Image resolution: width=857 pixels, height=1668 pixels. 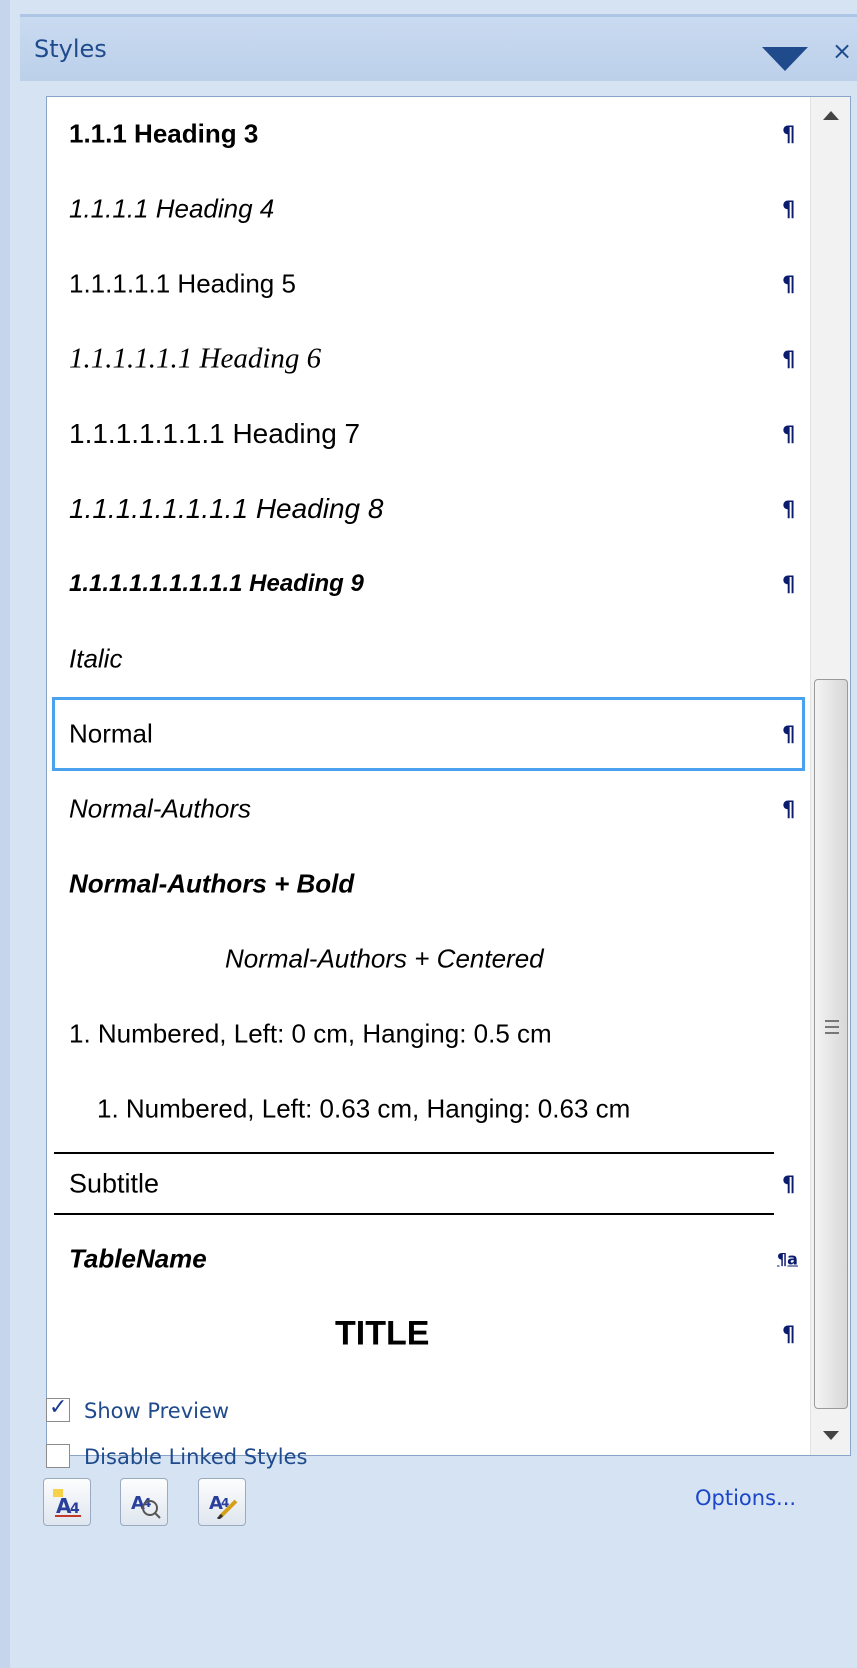 What do you see at coordinates (70, 49) in the screenshot?
I see `pane-title: Styles` at bounding box center [70, 49].